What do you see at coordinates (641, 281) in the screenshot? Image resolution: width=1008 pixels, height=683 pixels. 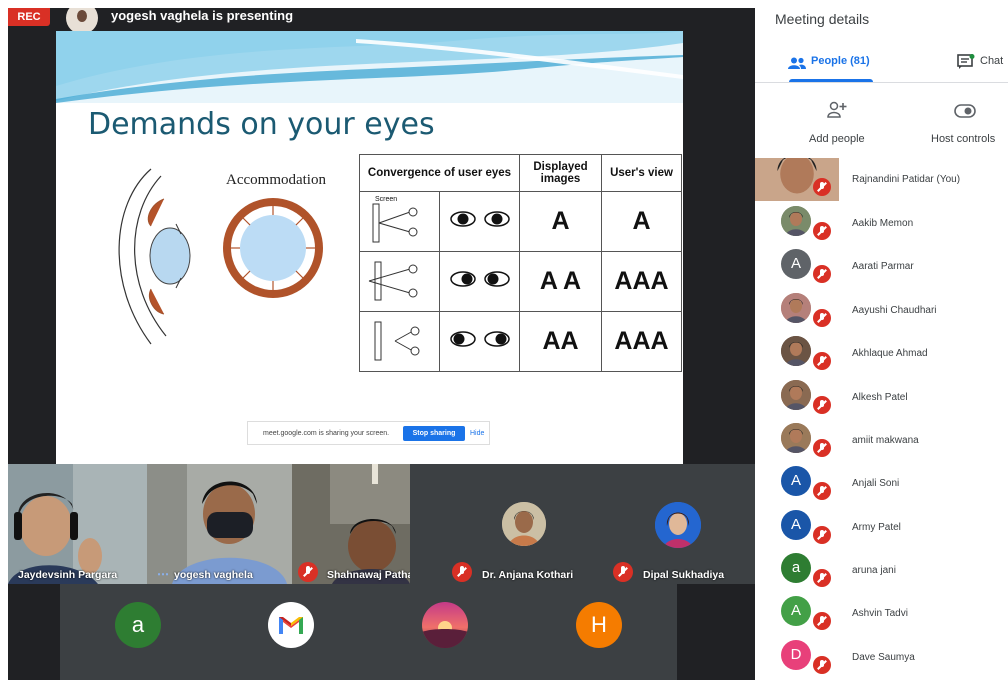 I see `user-view-2: AAA` at bounding box center [641, 281].